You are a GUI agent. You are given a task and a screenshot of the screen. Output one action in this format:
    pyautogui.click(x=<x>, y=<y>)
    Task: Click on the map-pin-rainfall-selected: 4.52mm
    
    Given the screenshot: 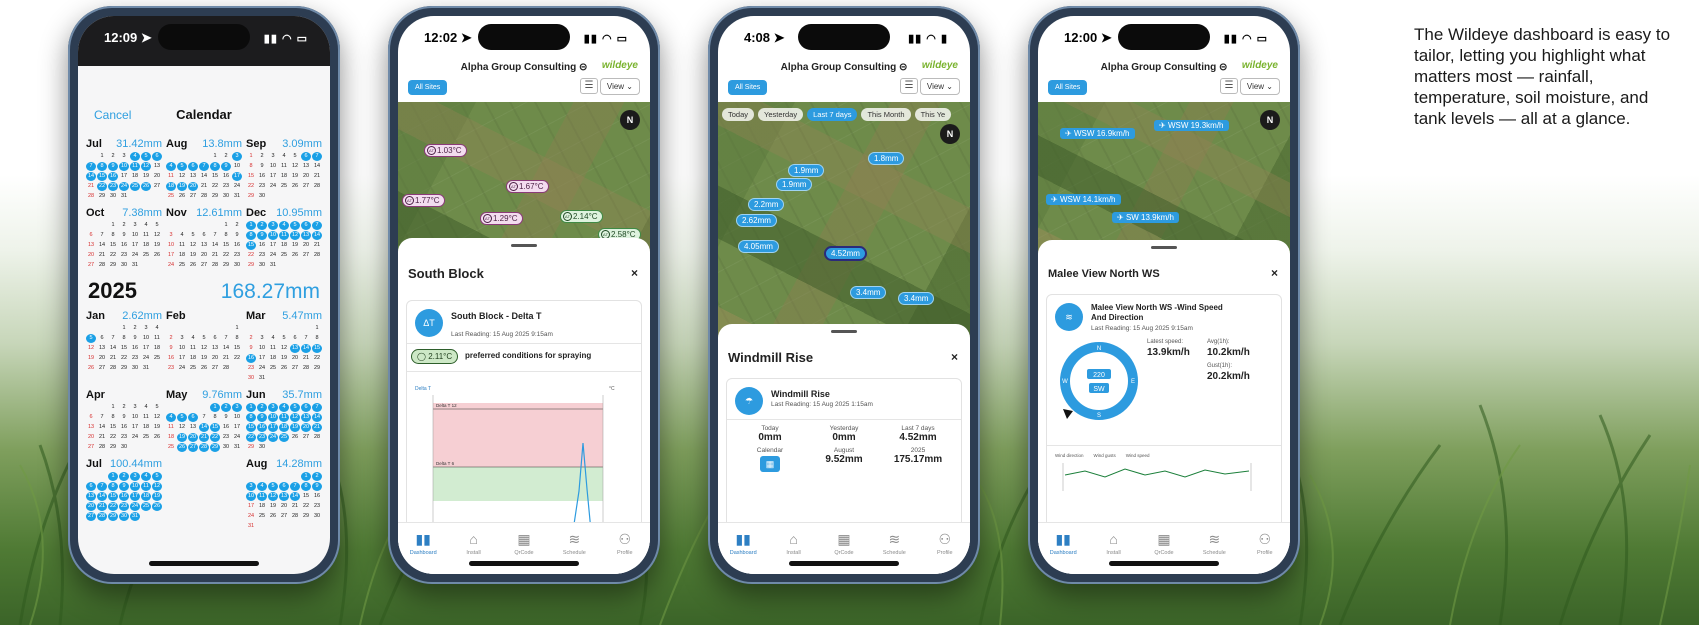 What is the action you would take?
    pyautogui.click(x=845, y=253)
    